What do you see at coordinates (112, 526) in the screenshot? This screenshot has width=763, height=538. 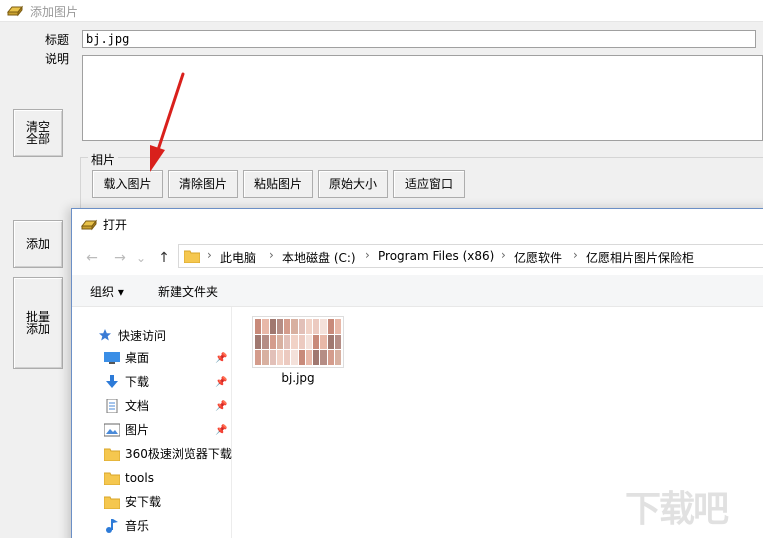 I see `music-icon` at bounding box center [112, 526].